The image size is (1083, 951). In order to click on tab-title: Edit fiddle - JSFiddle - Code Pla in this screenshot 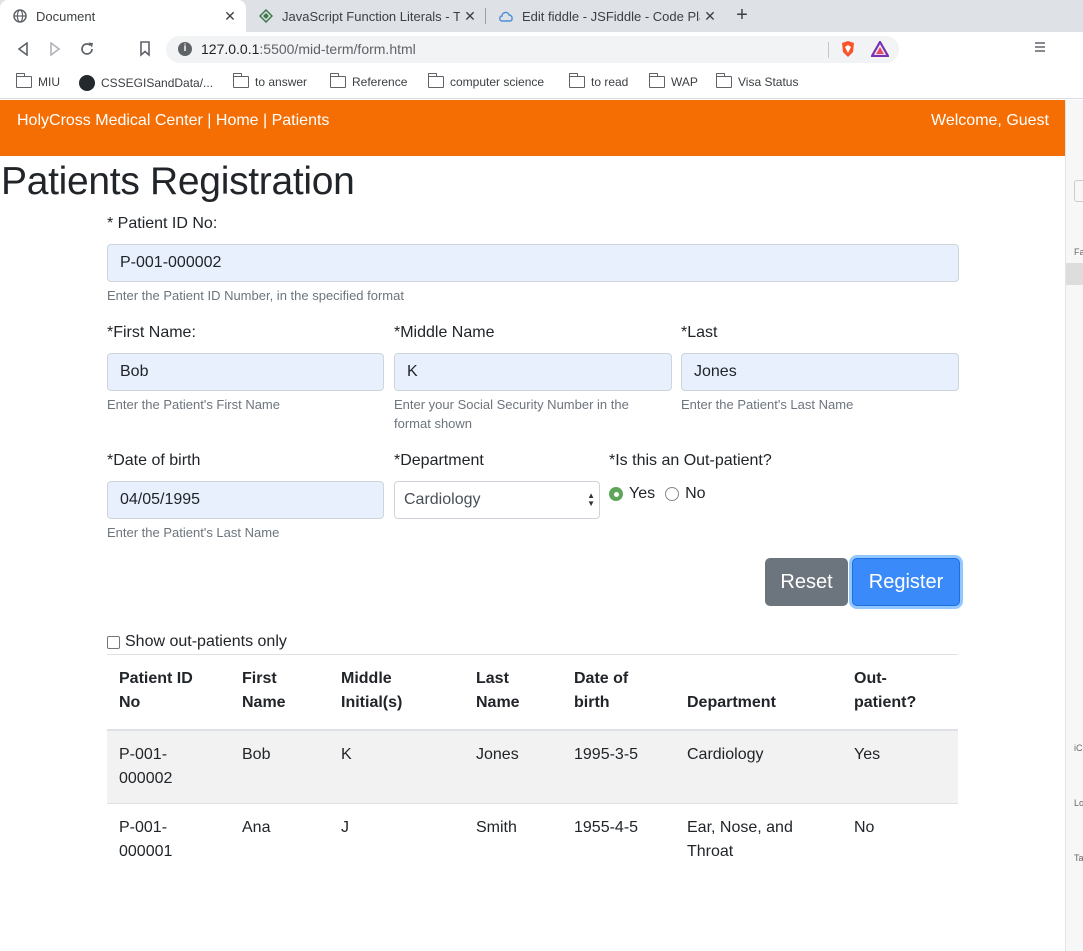, I will do `click(611, 16)`.